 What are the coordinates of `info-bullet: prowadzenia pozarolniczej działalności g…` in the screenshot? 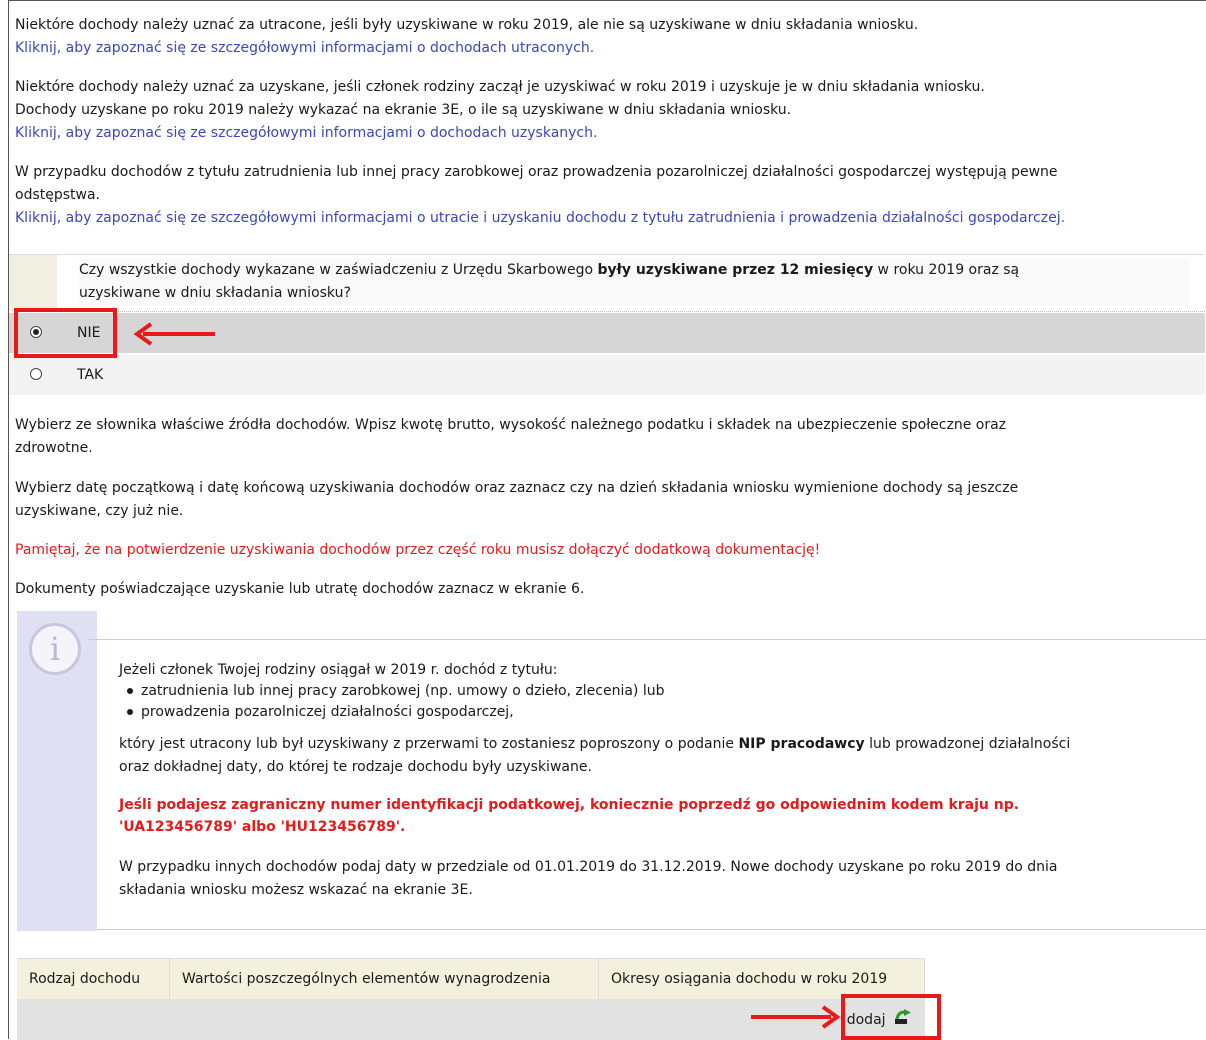 It's located at (396, 712).